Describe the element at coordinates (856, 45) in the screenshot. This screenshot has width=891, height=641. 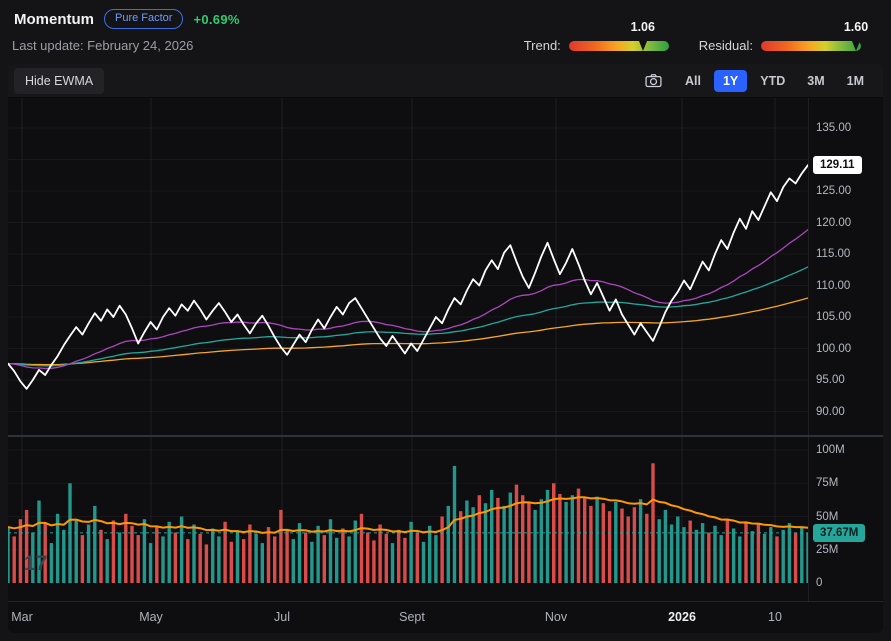
I see `residual-marker-icon` at that location.